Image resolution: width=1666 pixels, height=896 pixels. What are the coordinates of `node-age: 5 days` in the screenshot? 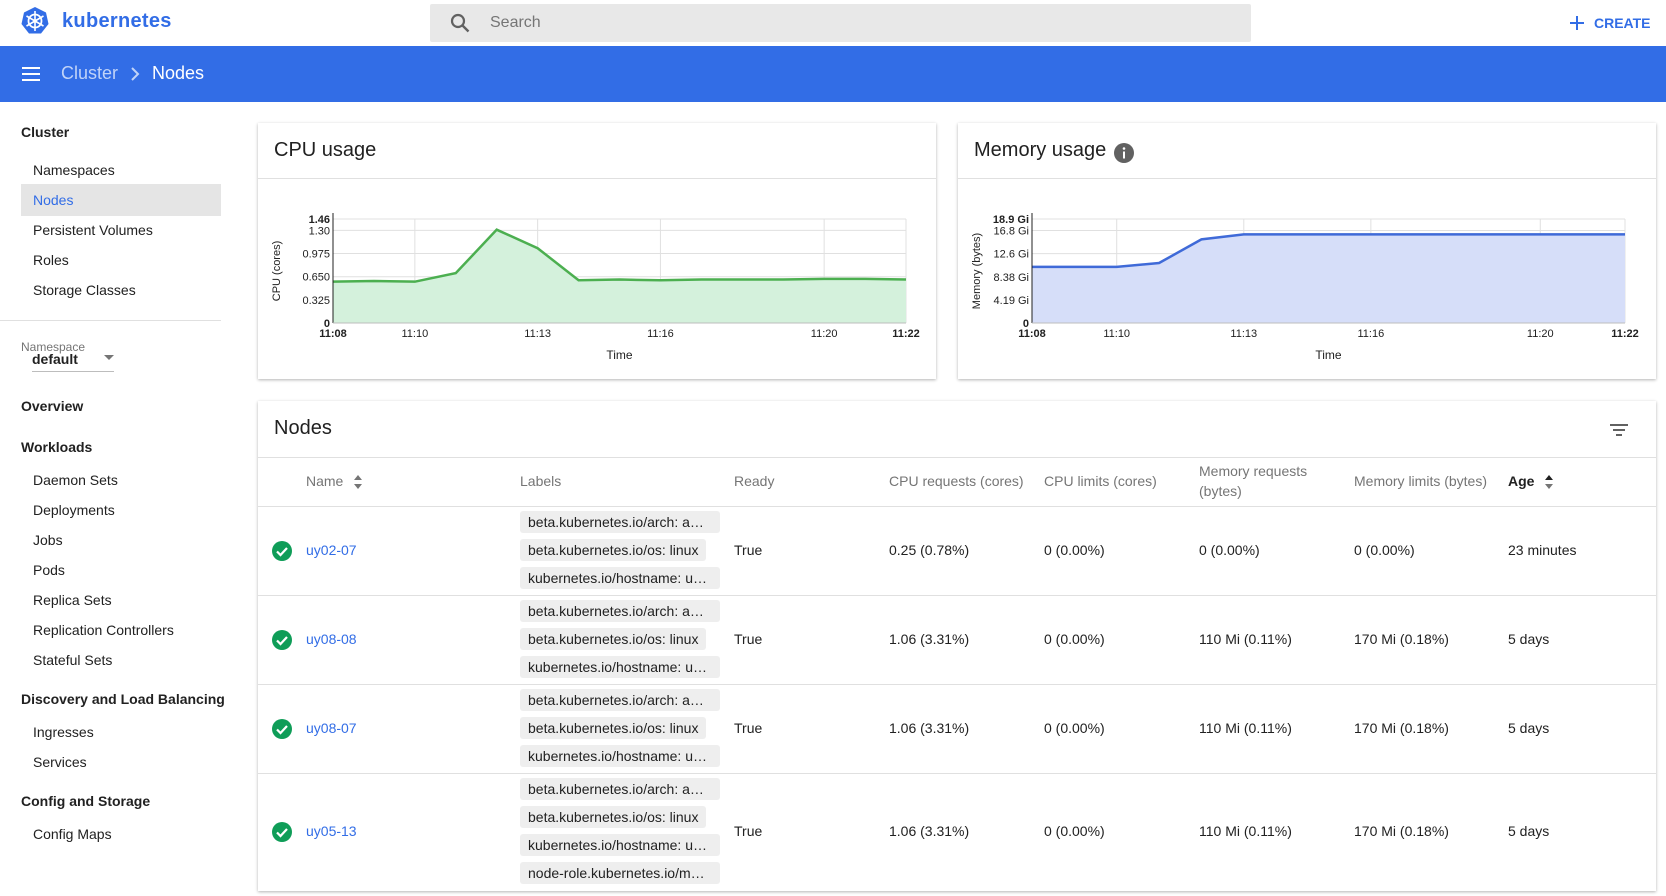 It's located at (1529, 728).